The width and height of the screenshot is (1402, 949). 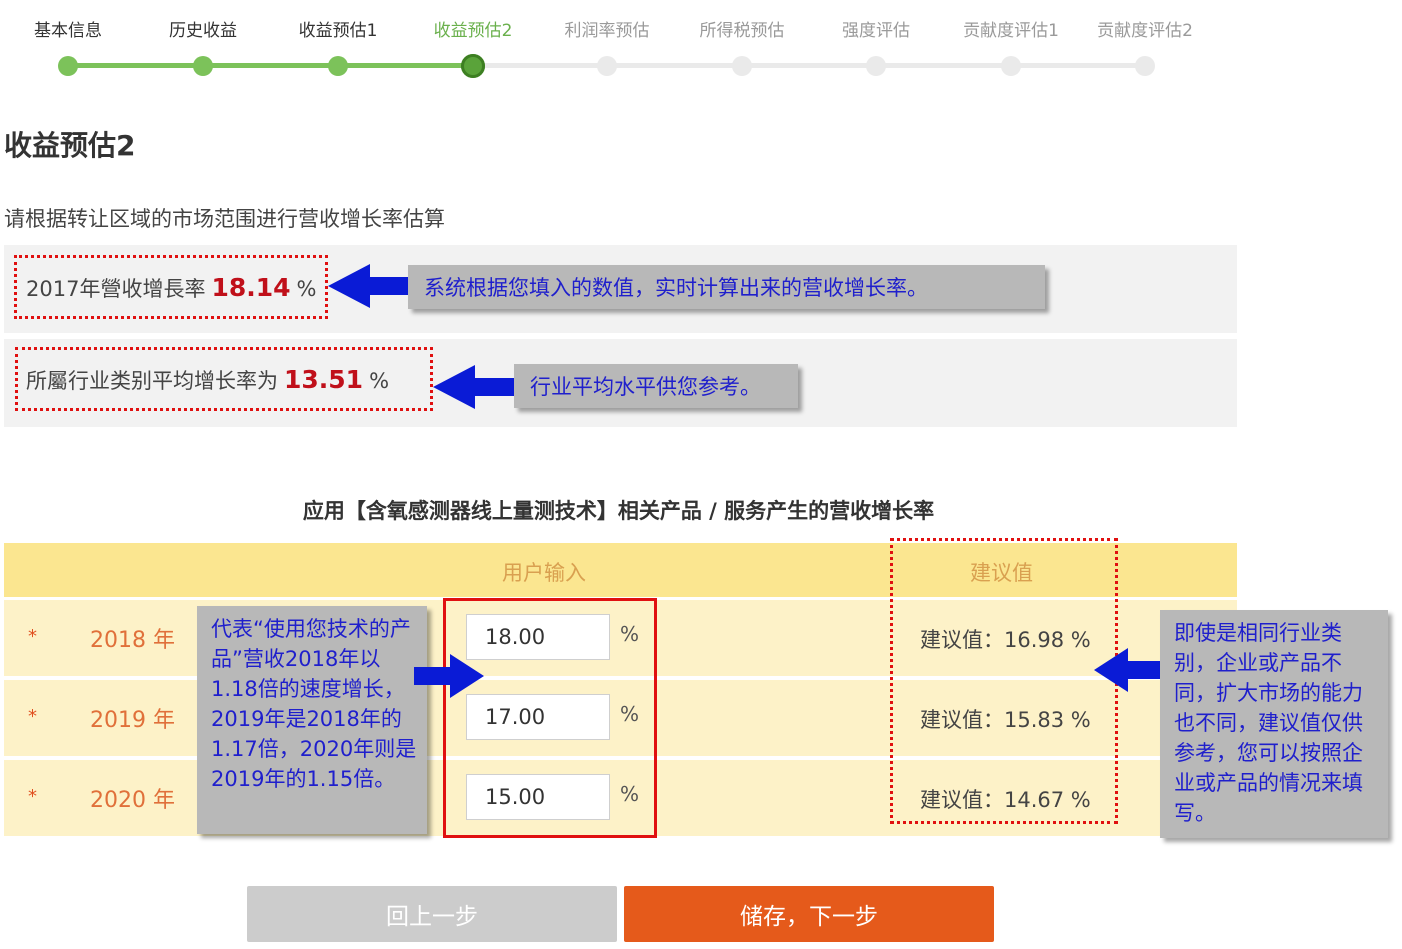 I want to click on step-history-income: 历史收益, so click(x=203, y=28).